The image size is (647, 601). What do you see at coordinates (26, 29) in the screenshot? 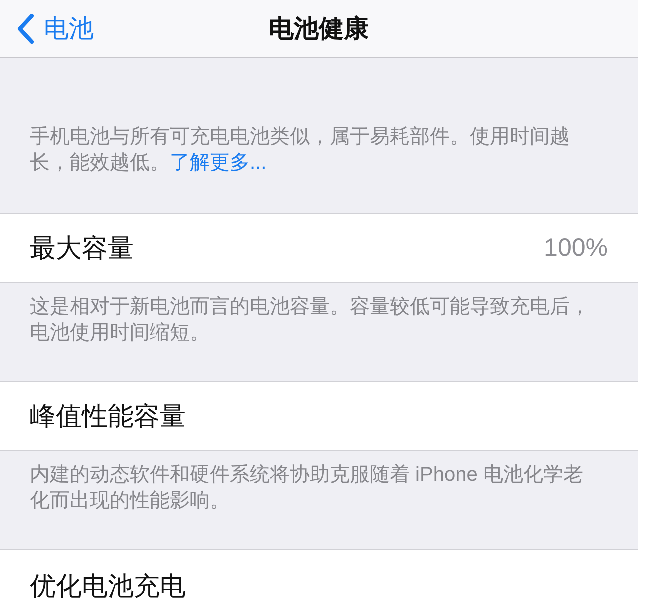
I see `chevron-left-icon` at bounding box center [26, 29].